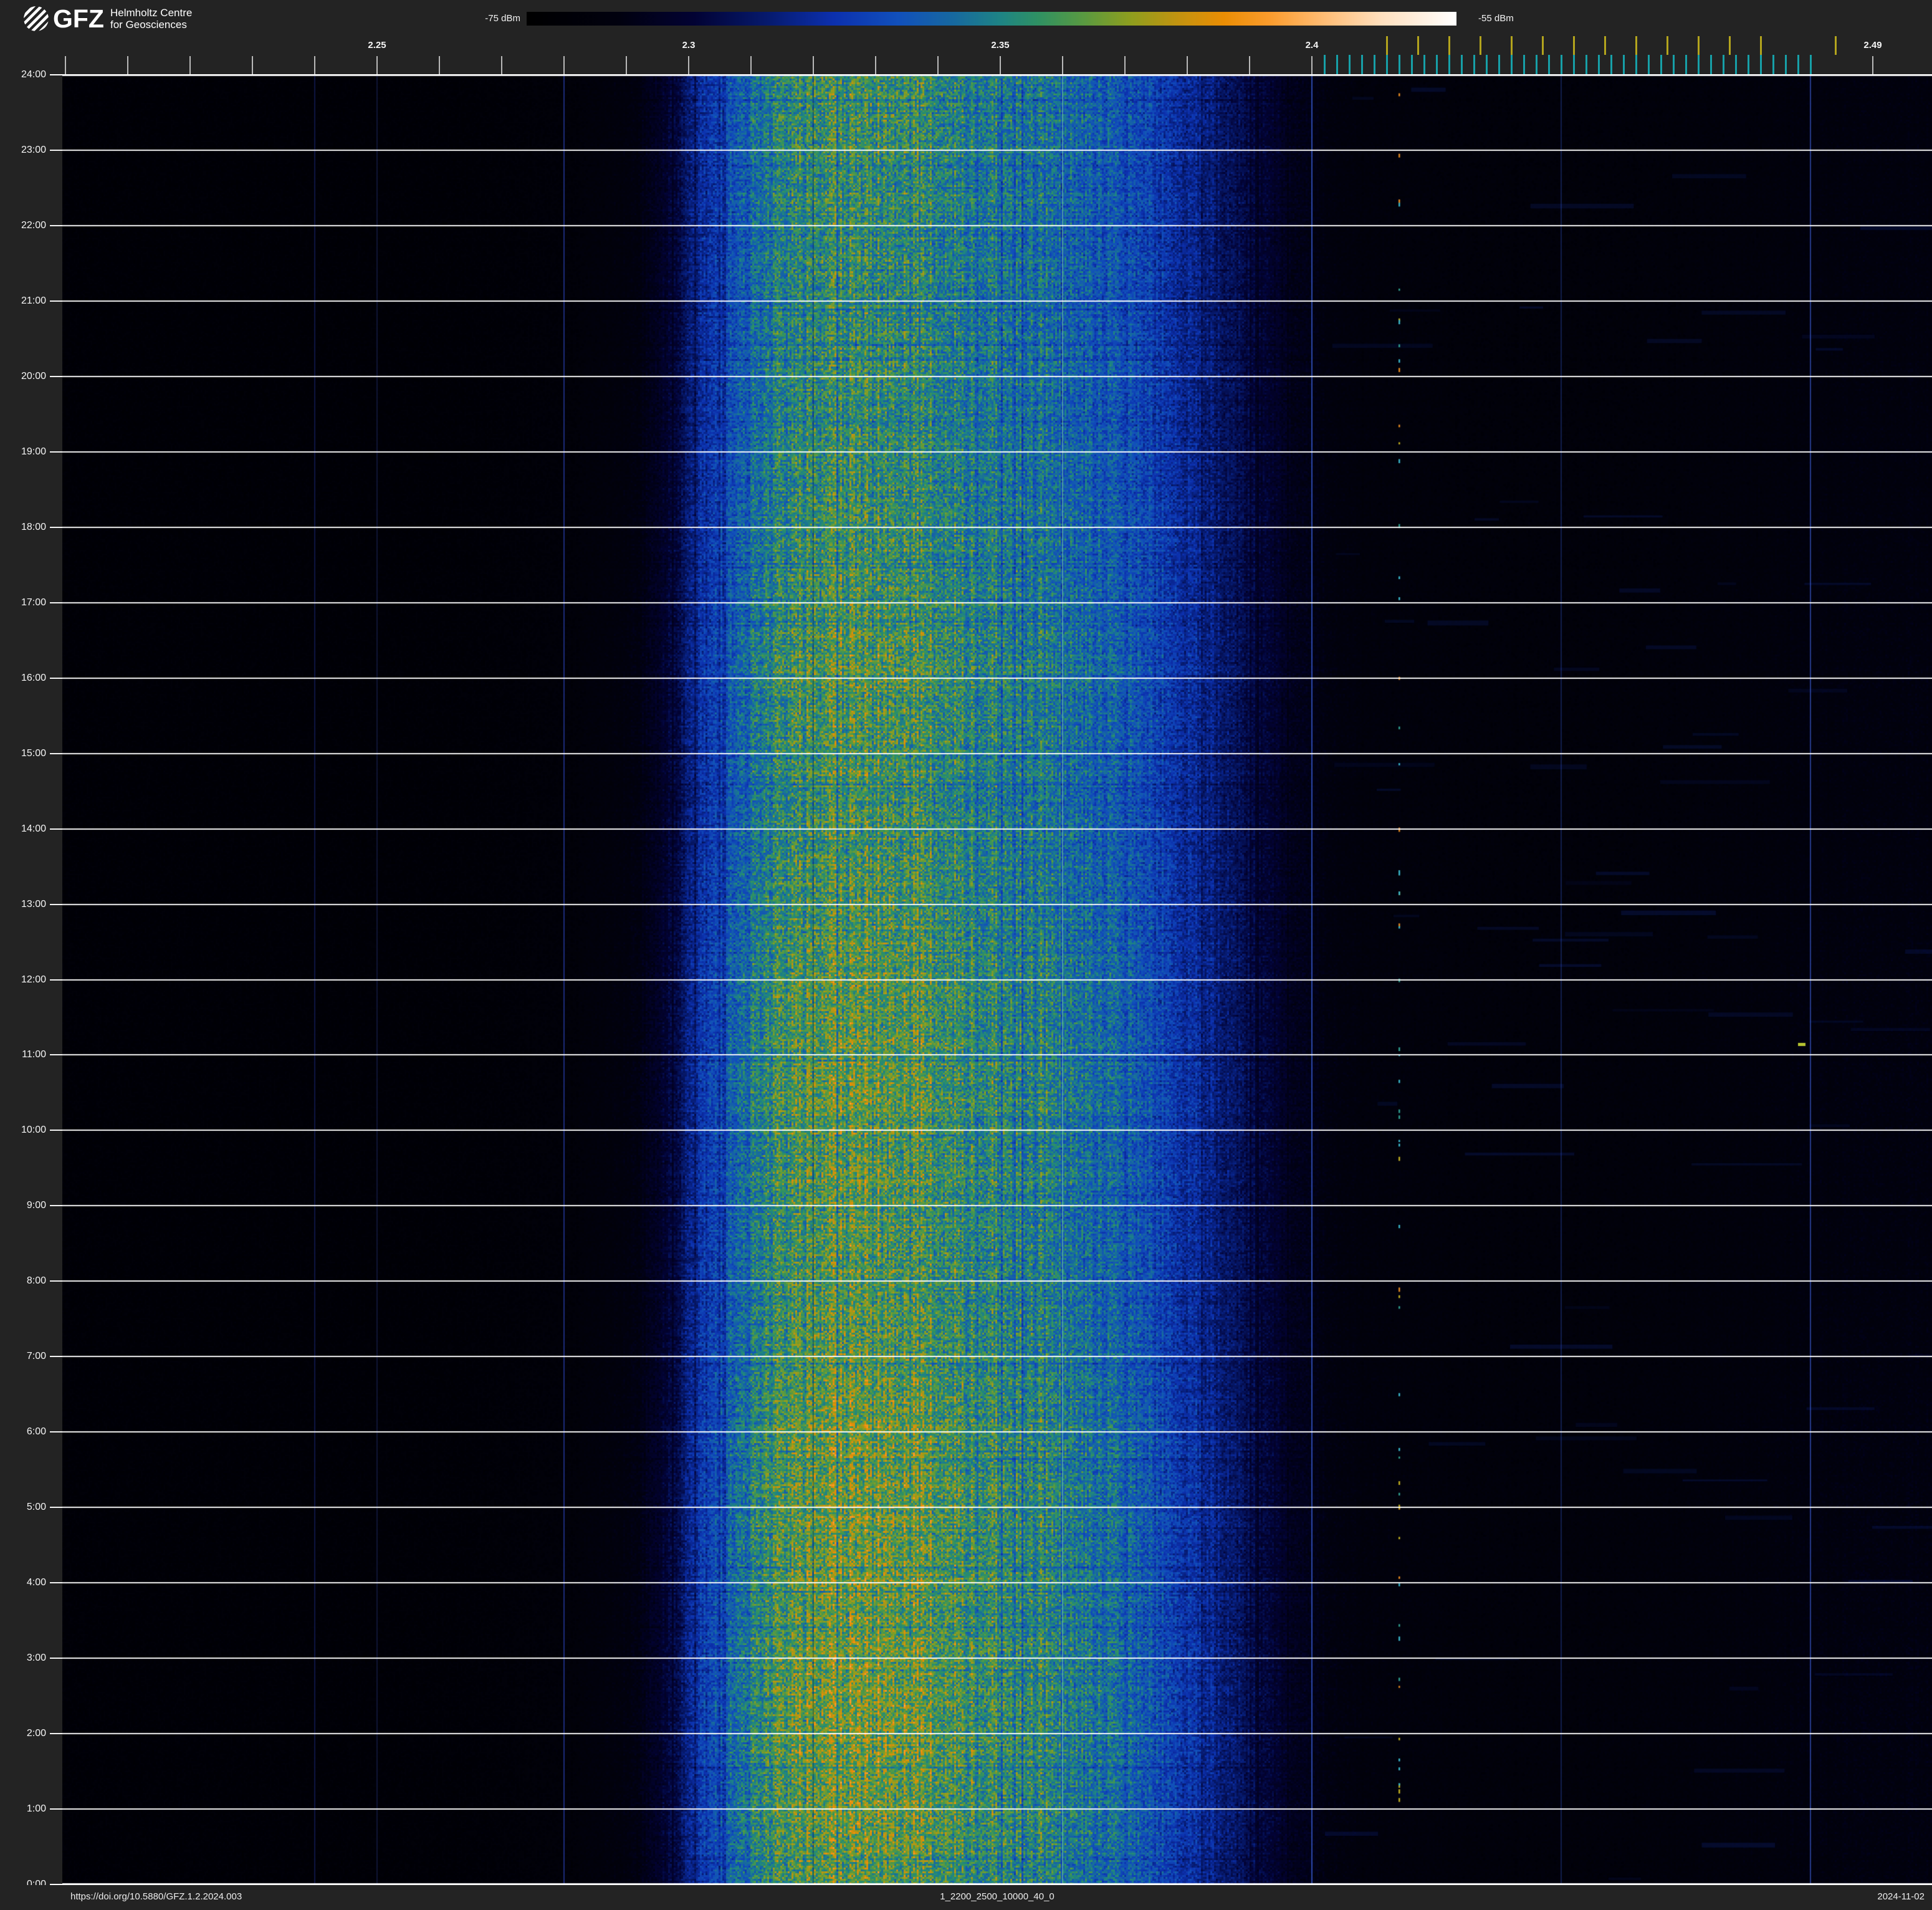 This screenshot has width=1932, height=1910. Describe the element at coordinates (36, 1507) in the screenshot. I see `time-axis-label: 5:00` at that location.